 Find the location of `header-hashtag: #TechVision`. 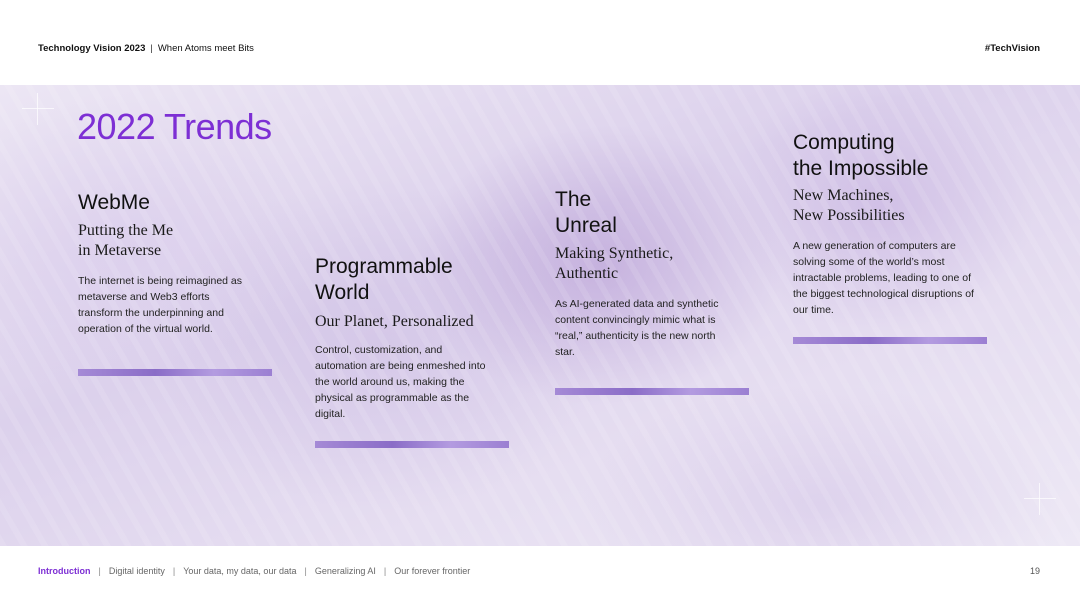

header-hashtag: #TechVision is located at coordinates (1012, 48).